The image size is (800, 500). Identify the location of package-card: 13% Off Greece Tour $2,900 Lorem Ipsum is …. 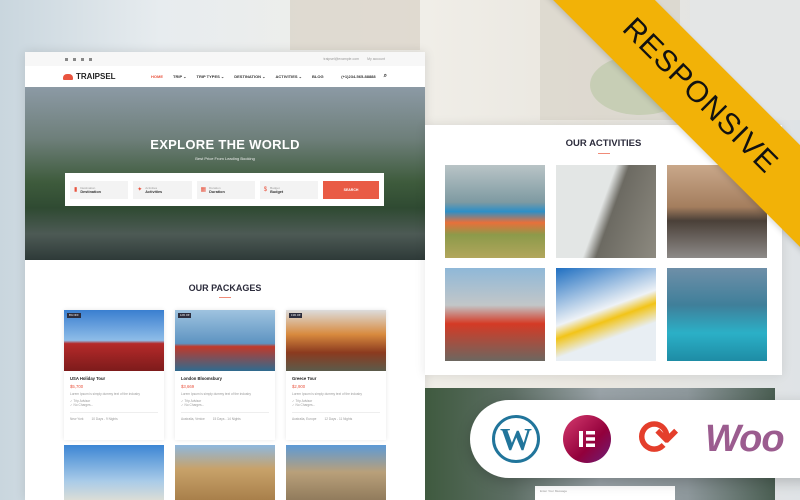
(336, 375).